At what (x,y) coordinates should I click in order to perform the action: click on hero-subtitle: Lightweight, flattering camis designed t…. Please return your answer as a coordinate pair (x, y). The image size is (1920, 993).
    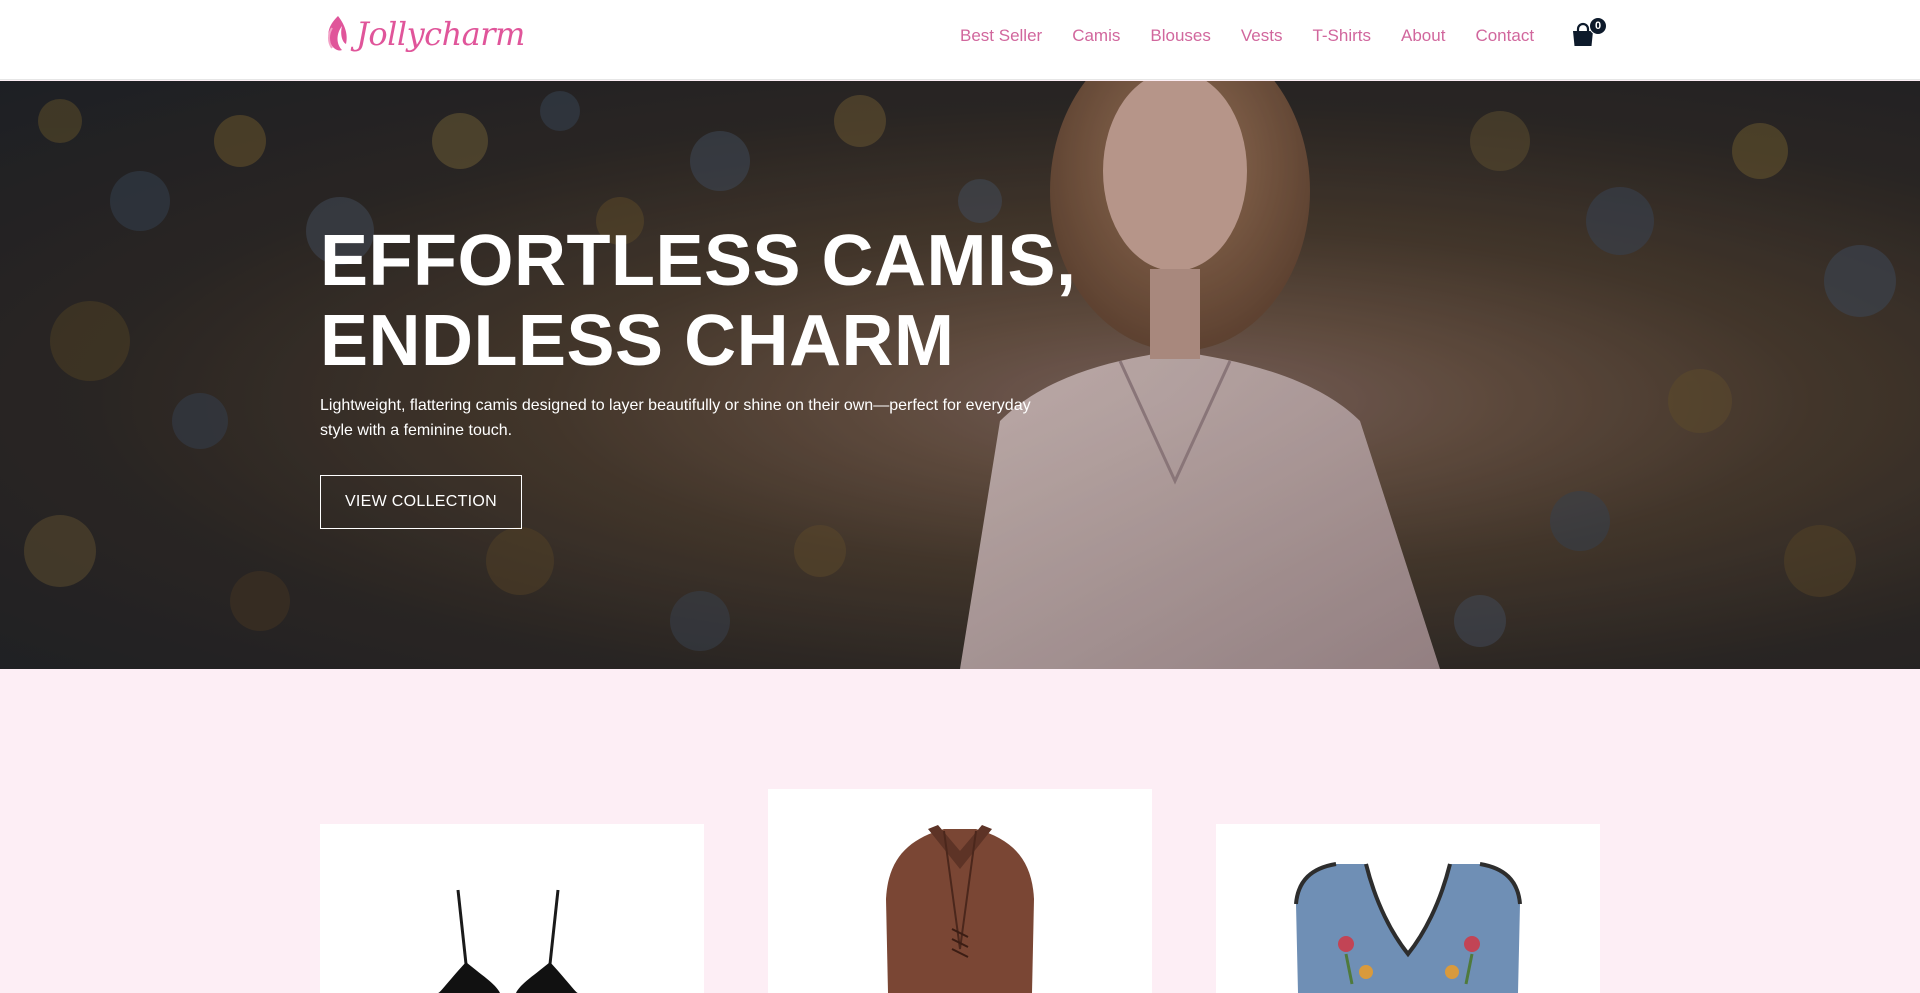
    Looking at the image, I should click on (675, 418).